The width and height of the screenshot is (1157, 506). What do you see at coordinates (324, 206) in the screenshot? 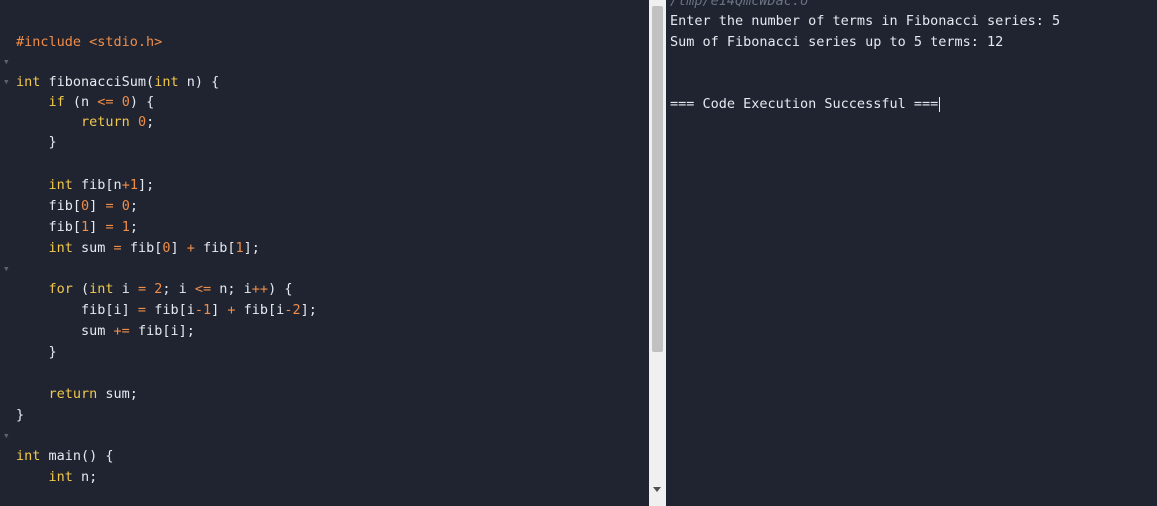
I see `code-line: fib[1] = 1;` at bounding box center [324, 206].